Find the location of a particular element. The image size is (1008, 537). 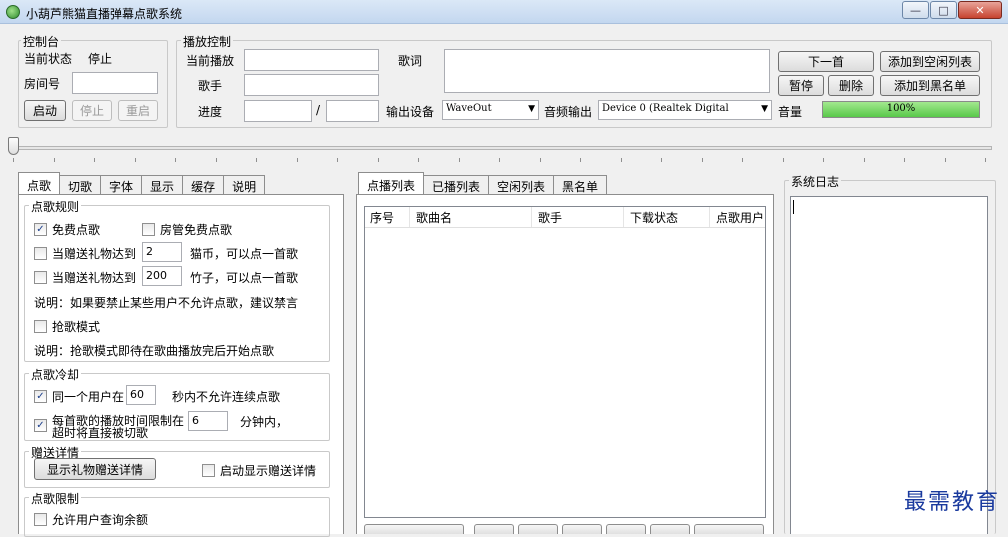

audio-output-select: Device 0 (Realtek Digital ▼ is located at coordinates (685, 110).